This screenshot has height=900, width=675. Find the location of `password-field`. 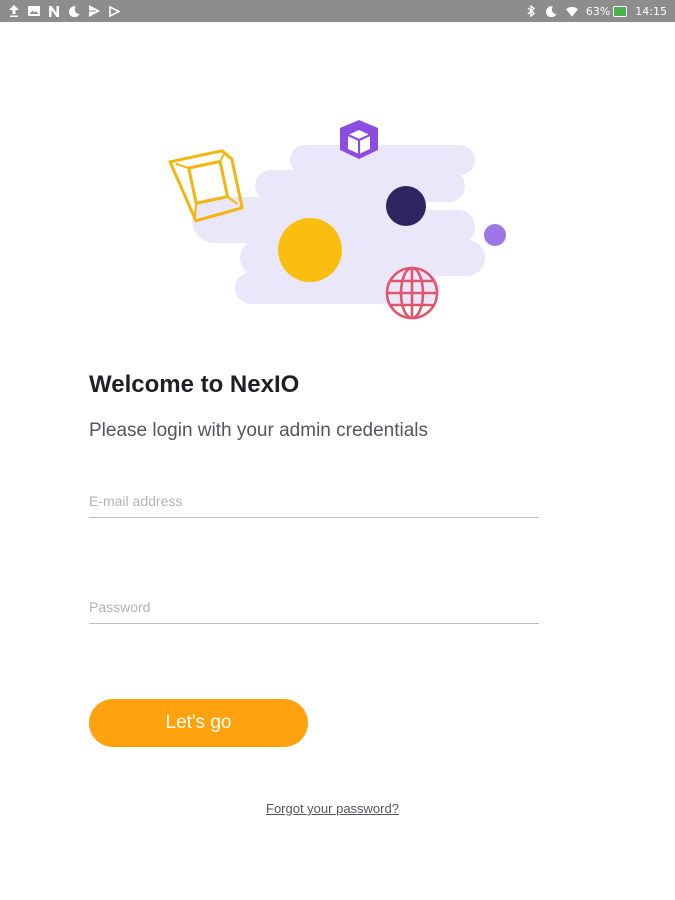

password-field is located at coordinates (314, 607).